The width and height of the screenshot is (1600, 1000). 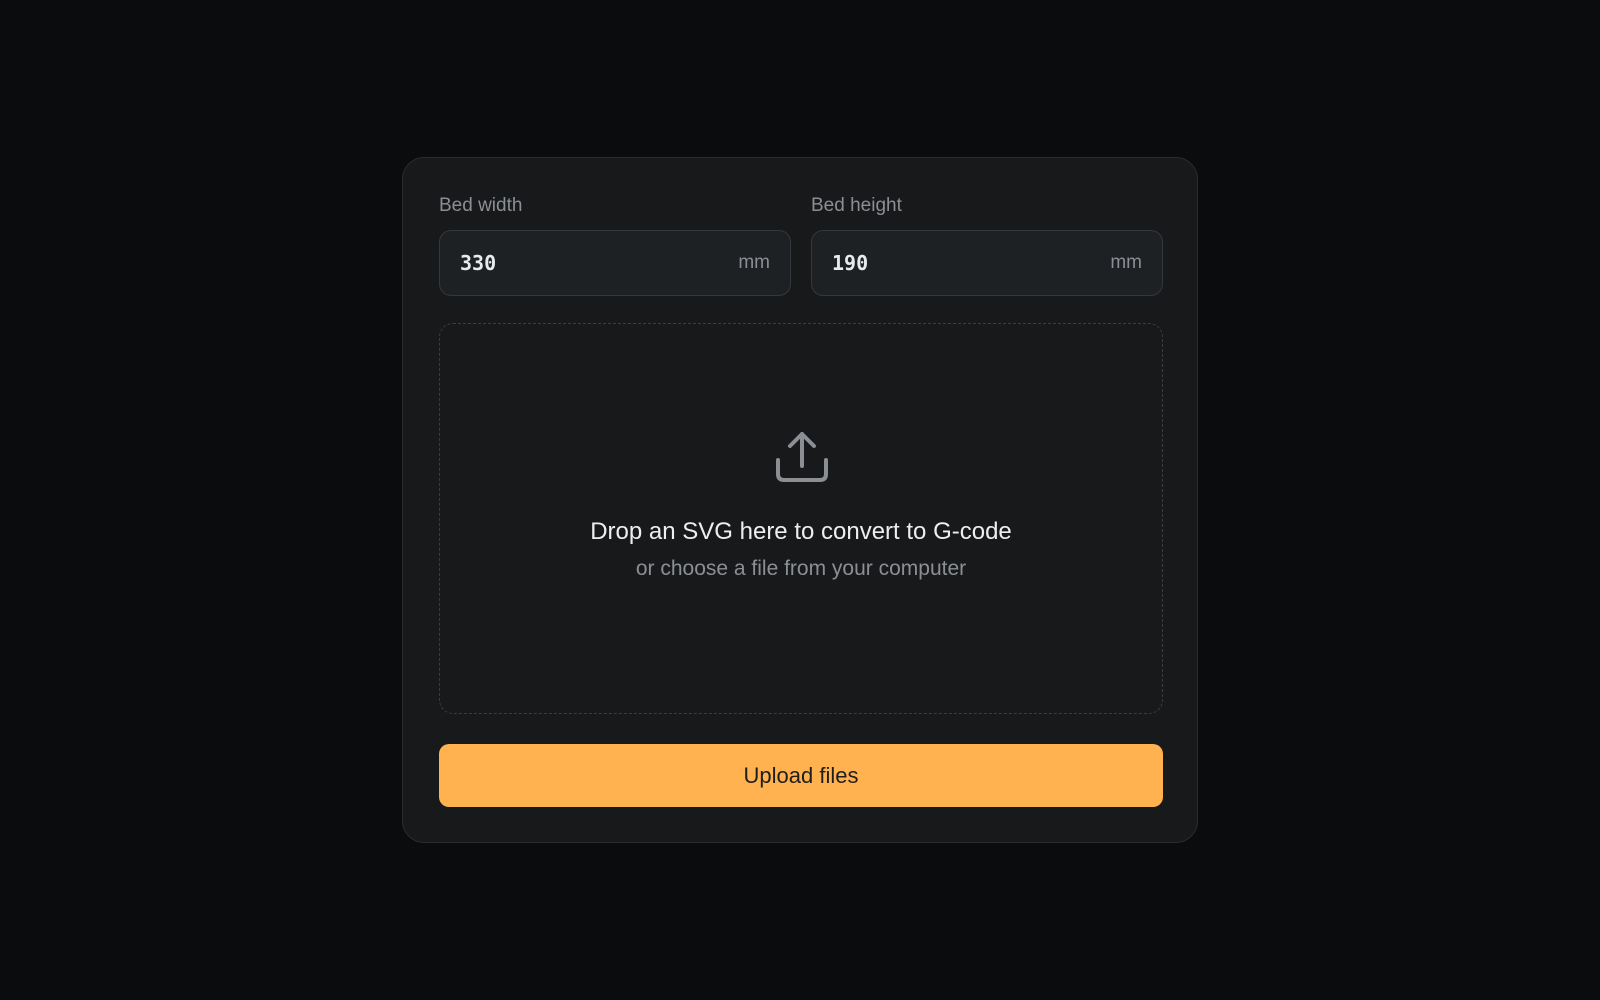 I want to click on bed-height-input, so click(x=957, y=263).